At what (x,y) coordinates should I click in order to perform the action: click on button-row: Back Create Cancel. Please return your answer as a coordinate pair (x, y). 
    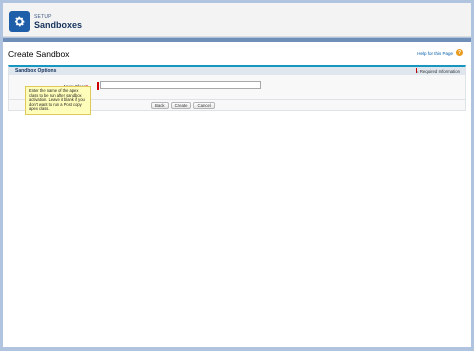
    Looking at the image, I should click on (183, 105).